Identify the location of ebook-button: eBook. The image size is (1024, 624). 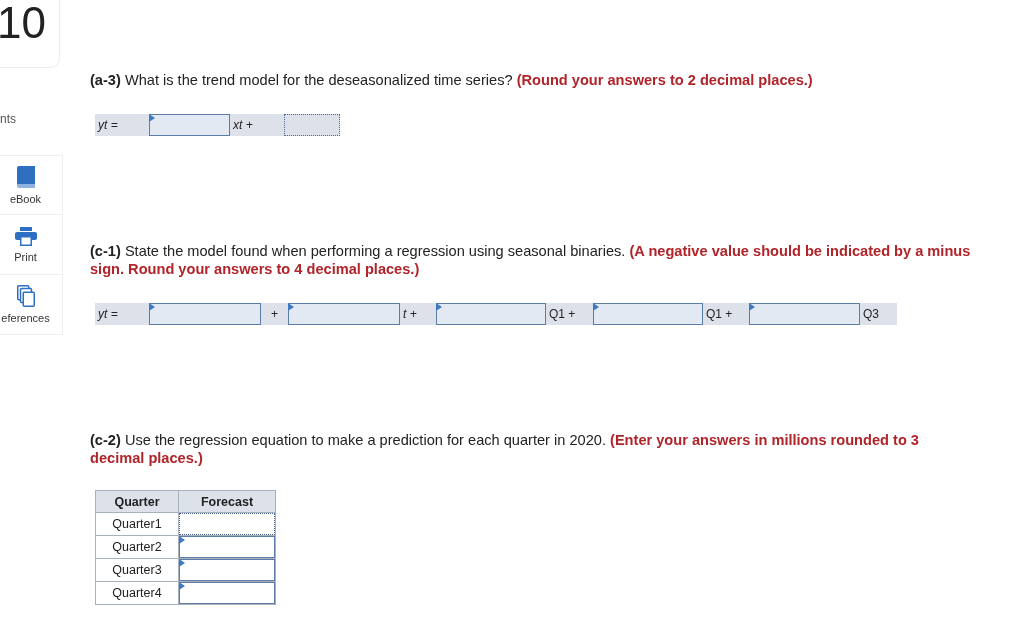
(31, 185).